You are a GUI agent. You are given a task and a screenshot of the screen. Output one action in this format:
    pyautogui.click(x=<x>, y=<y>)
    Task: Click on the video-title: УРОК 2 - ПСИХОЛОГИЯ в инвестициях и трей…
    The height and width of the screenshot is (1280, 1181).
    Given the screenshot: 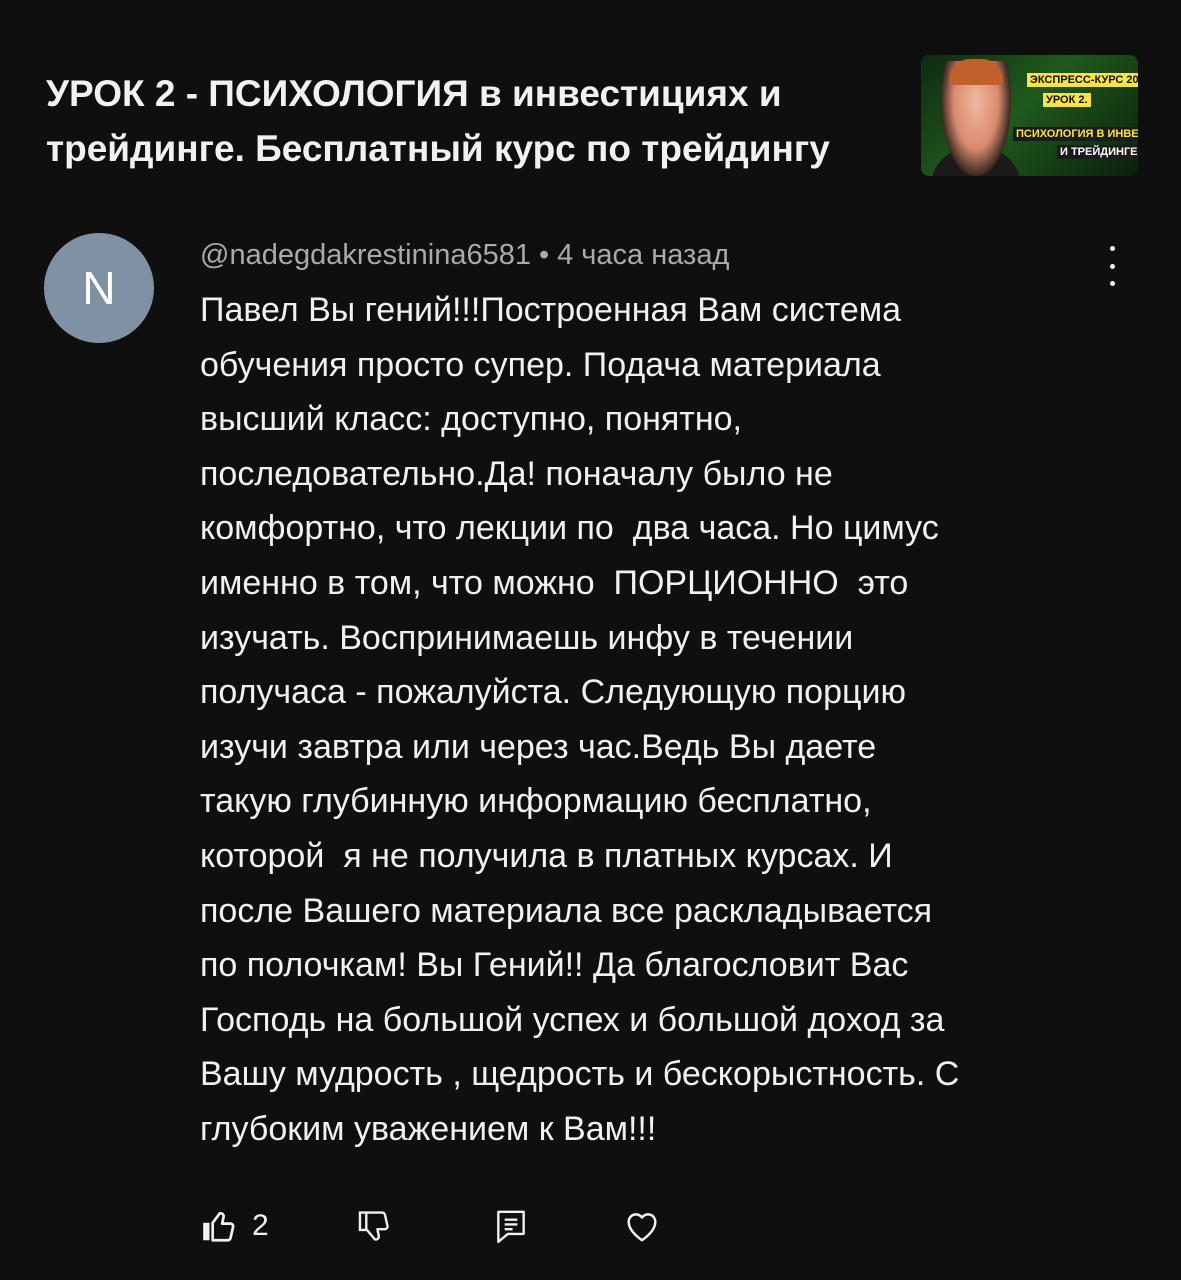 What is the action you would take?
    pyautogui.click(x=471, y=121)
    